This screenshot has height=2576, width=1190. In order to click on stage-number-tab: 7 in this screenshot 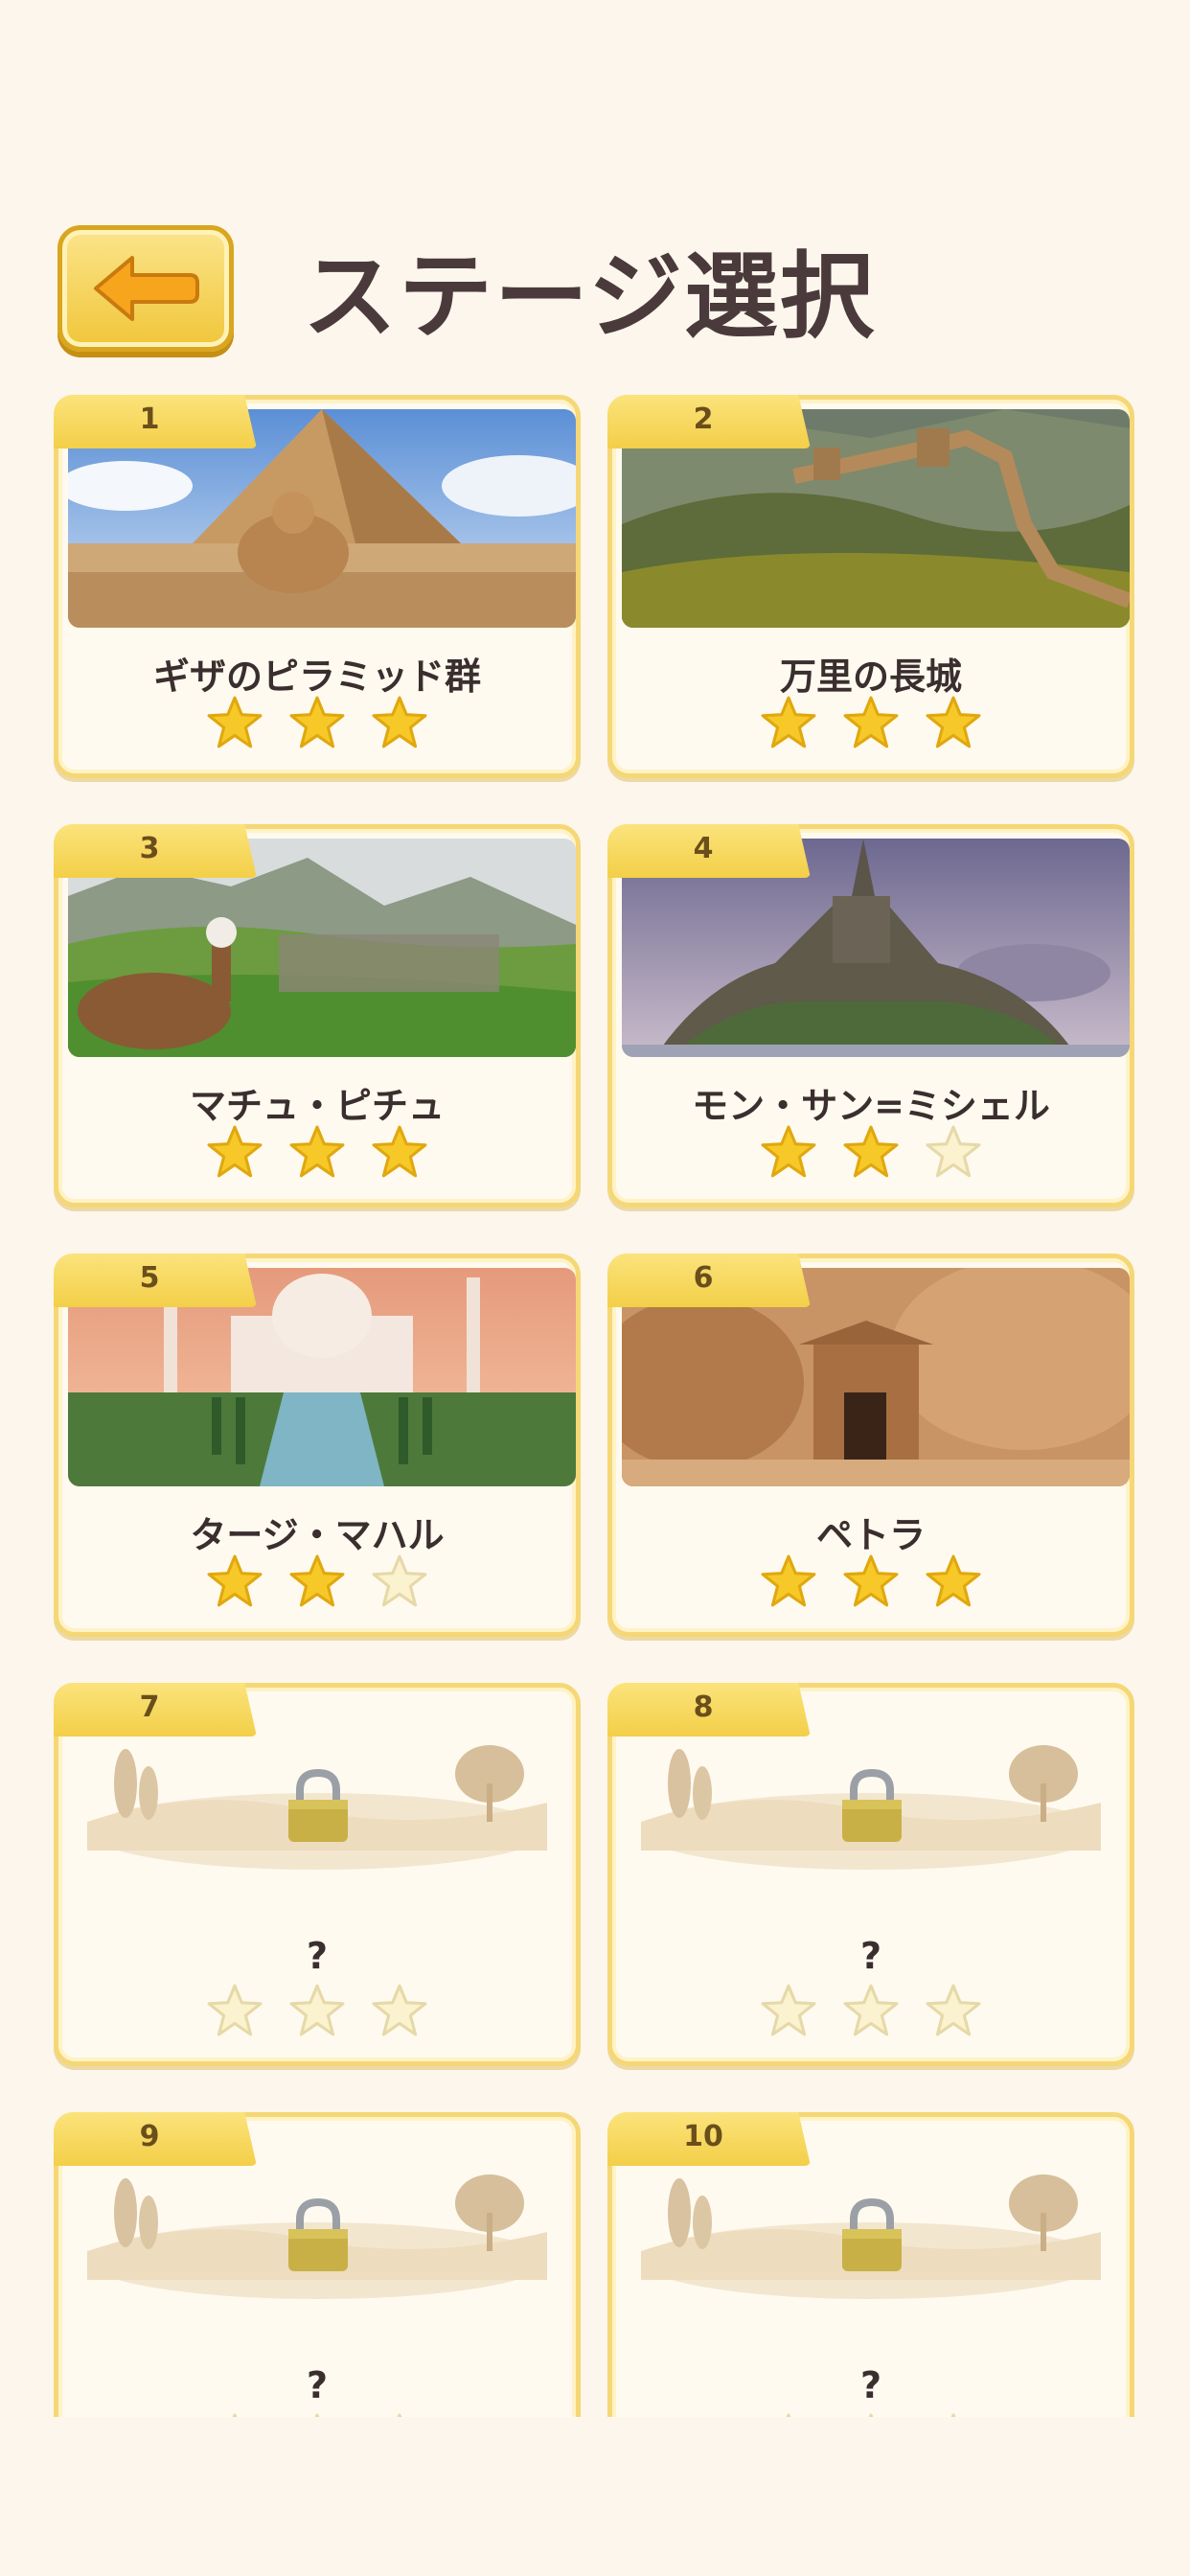, I will do `click(155, 1709)`.